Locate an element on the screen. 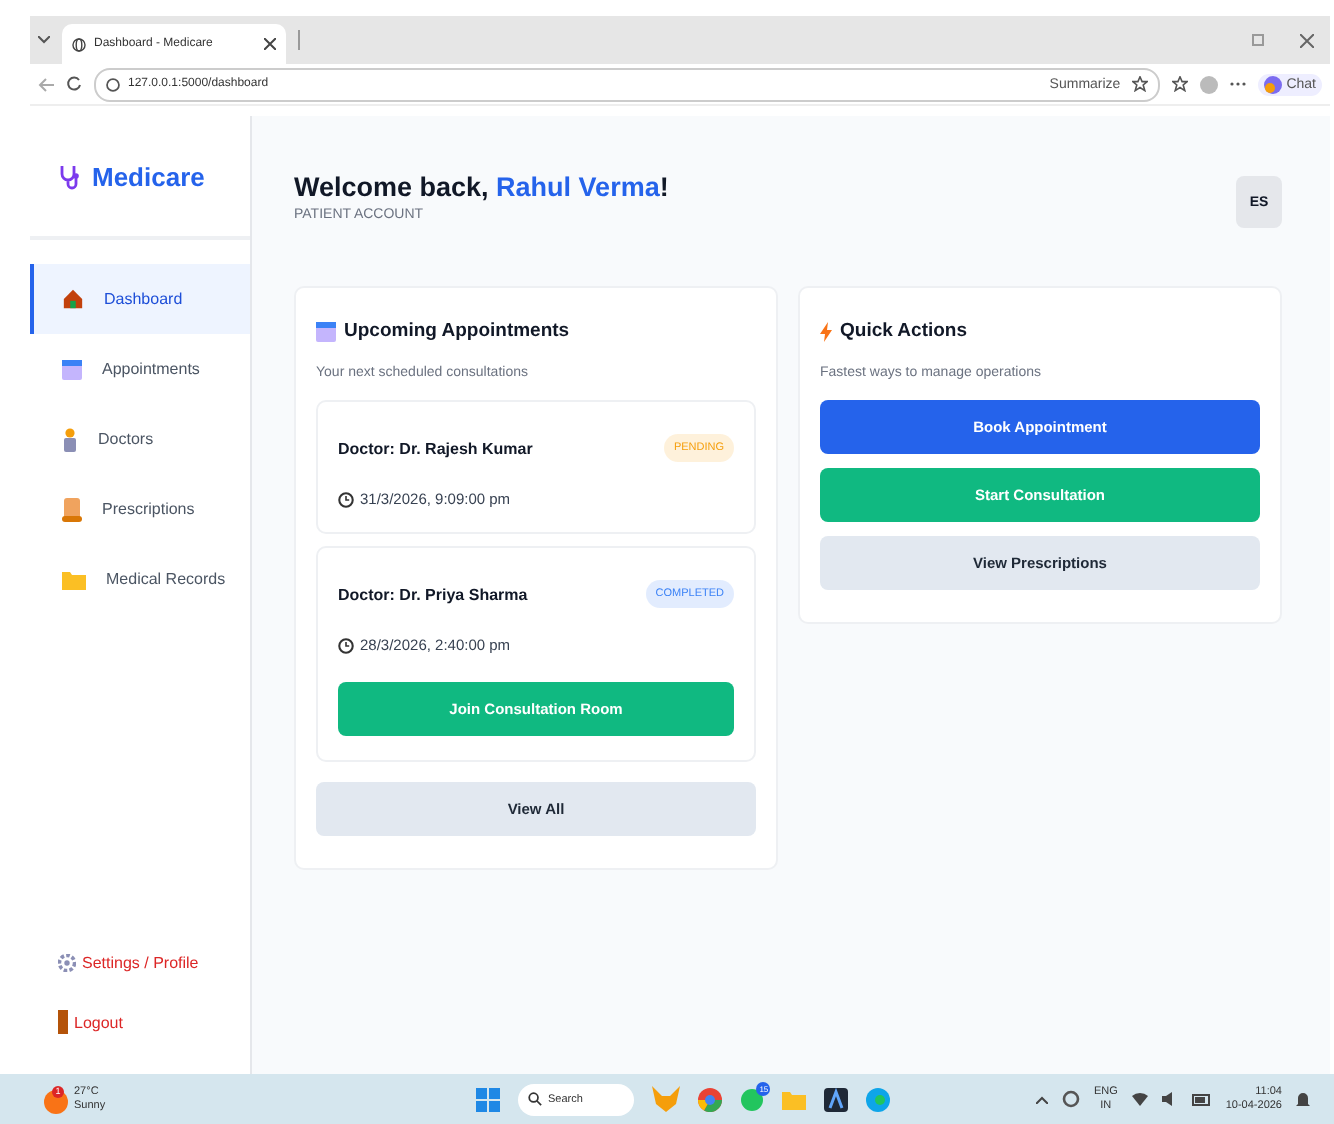  info-icon is located at coordinates (113, 84).